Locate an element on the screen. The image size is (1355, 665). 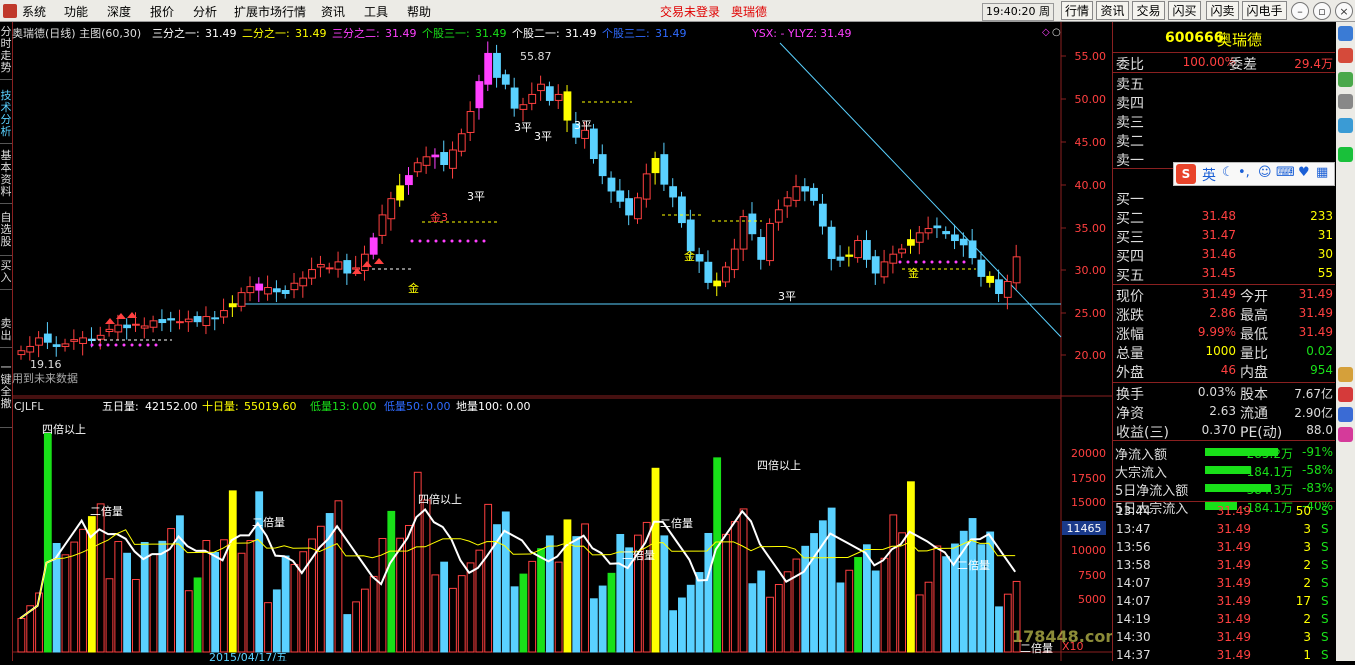
price-axis-55: 55.00 is located at coordinates (1091, 56).